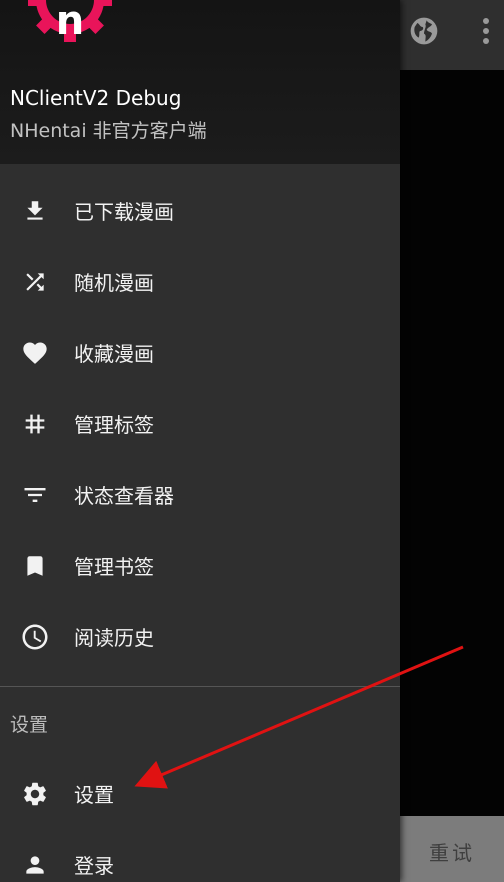 This screenshot has width=504, height=882. I want to click on menu-item-label: 管理书签, so click(114, 567).